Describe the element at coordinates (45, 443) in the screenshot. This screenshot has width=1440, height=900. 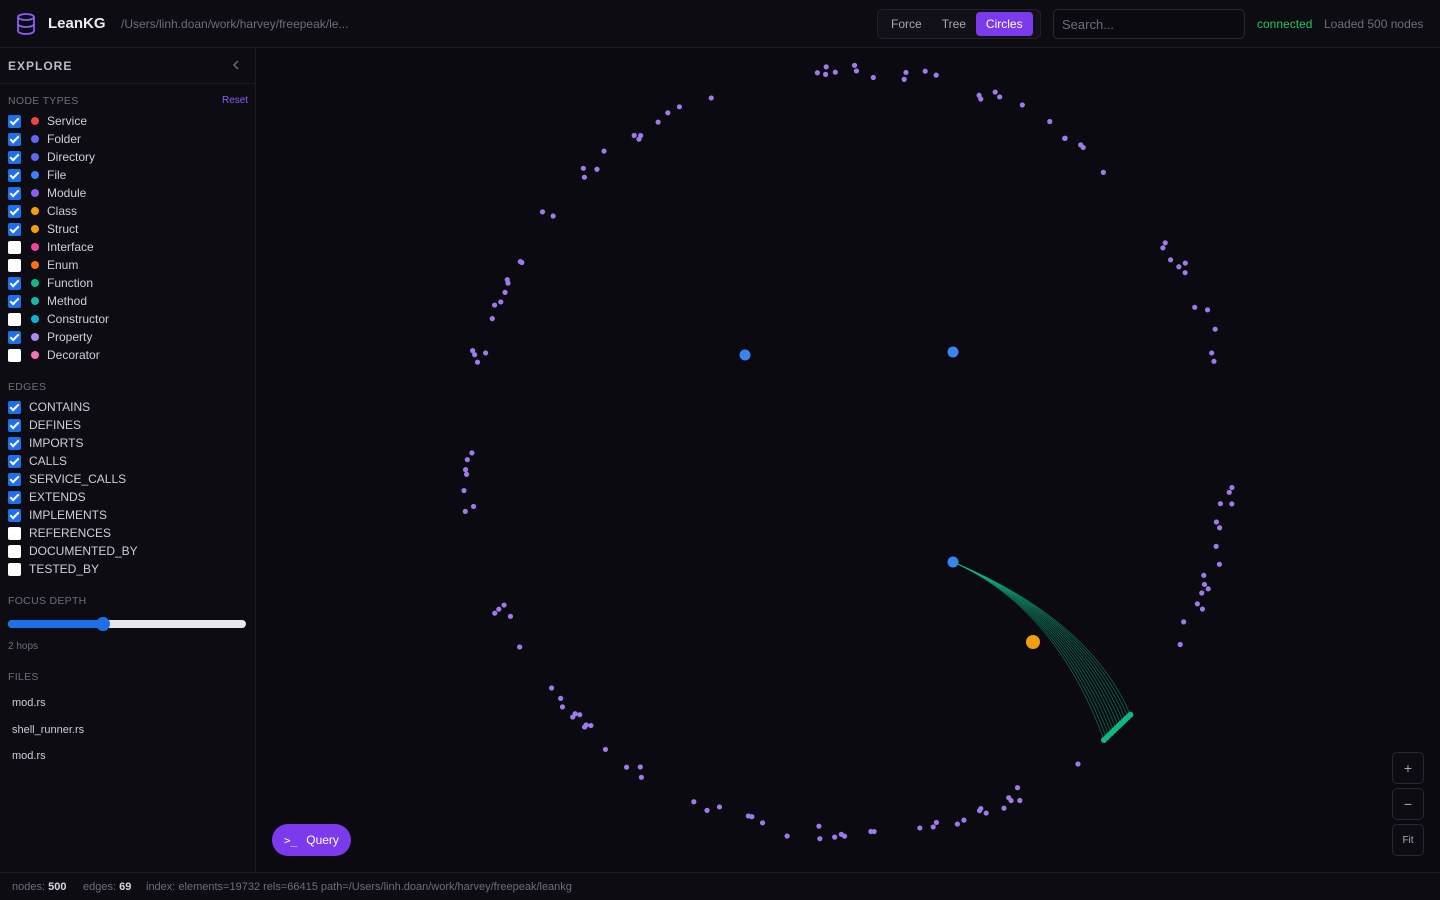
I see `edge-type-imports: IMPORTS` at that location.